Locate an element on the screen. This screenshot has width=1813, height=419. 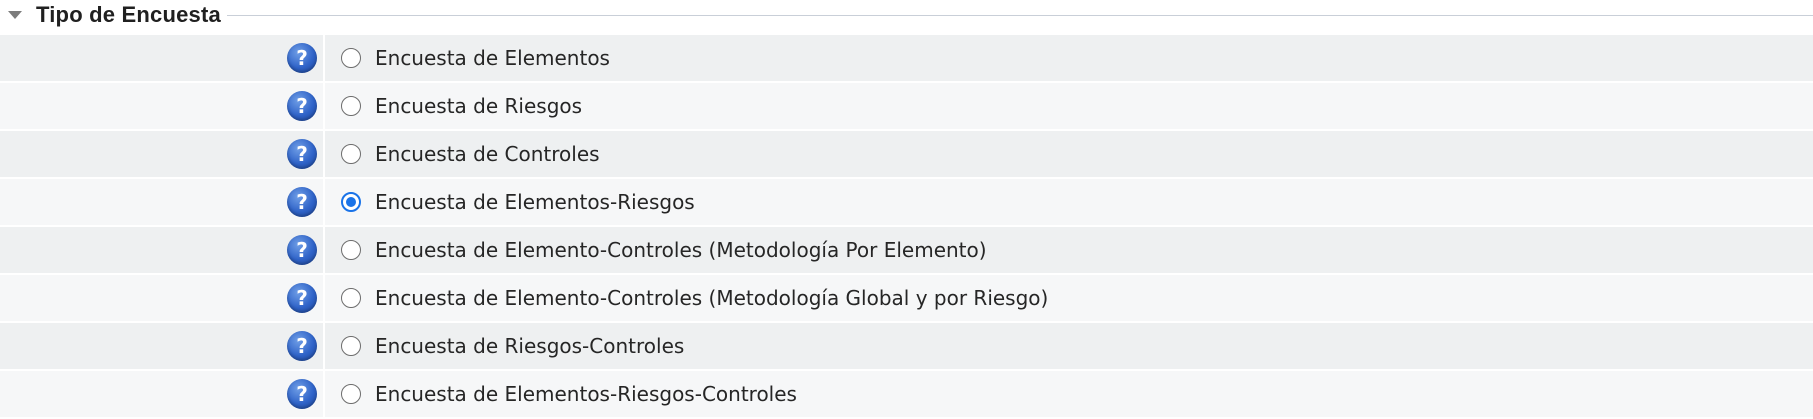
option-row: ? Encuesta de Elementos-Riesgos is located at coordinates (906, 203).